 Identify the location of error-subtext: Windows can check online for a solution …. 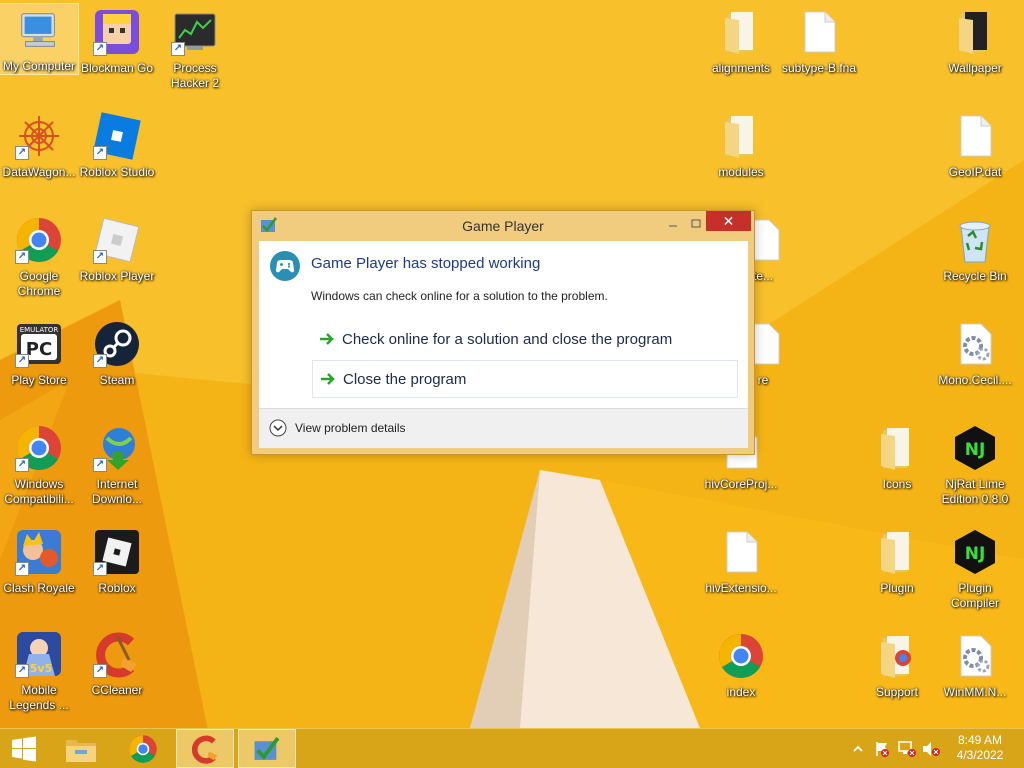
(459, 296).